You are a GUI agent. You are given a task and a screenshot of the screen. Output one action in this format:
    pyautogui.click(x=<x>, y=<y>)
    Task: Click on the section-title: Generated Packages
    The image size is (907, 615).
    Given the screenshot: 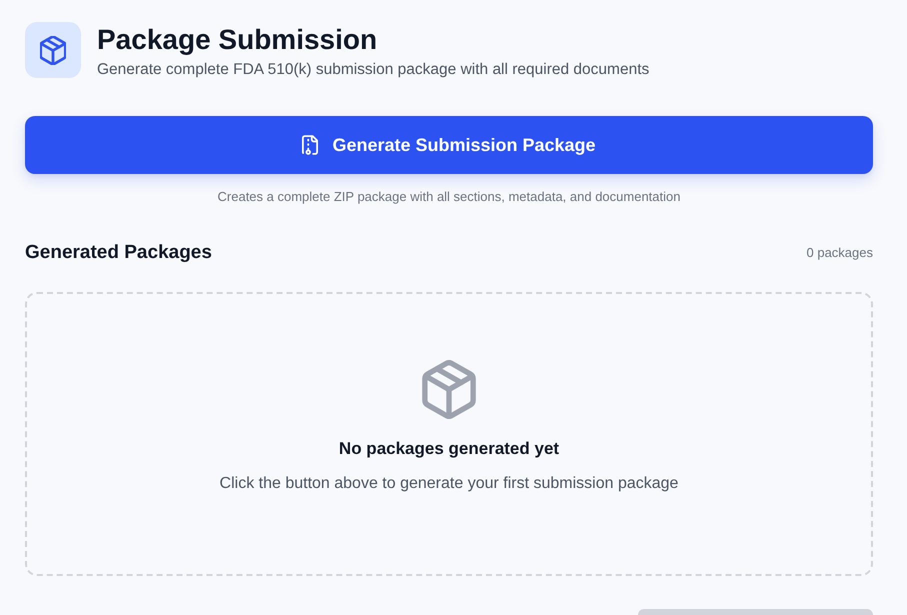 What is the action you would take?
    pyautogui.click(x=118, y=253)
    